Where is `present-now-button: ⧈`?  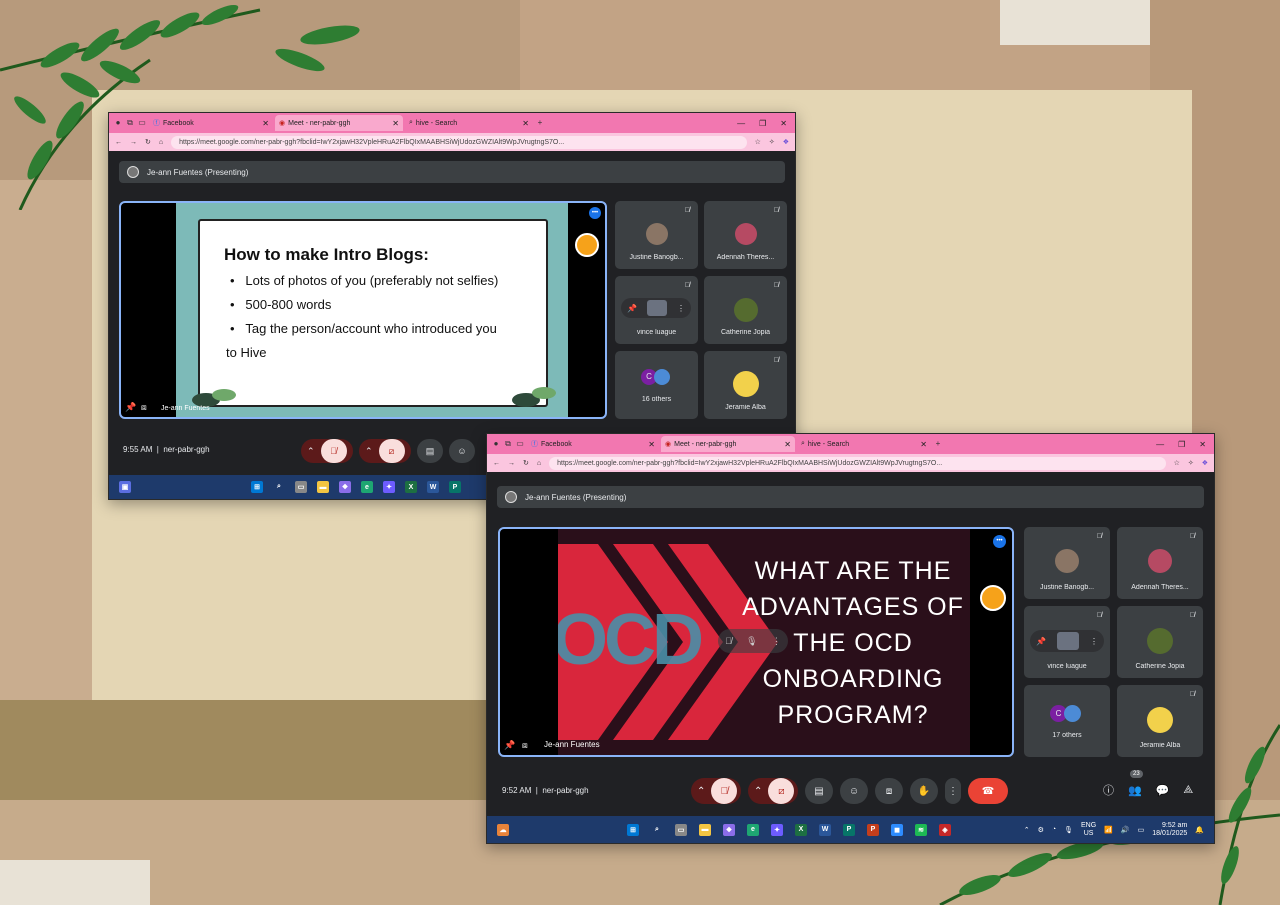 present-now-button: ⧈ is located at coordinates (889, 791).